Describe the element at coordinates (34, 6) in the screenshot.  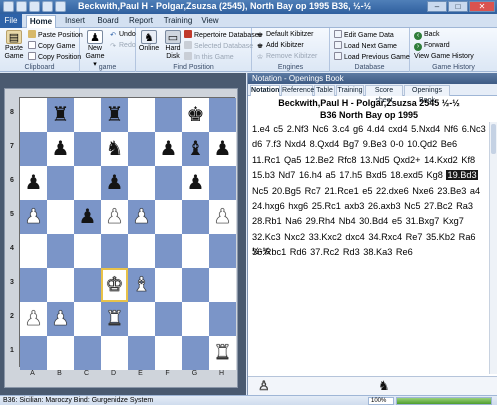
I see `undo-icon` at that location.